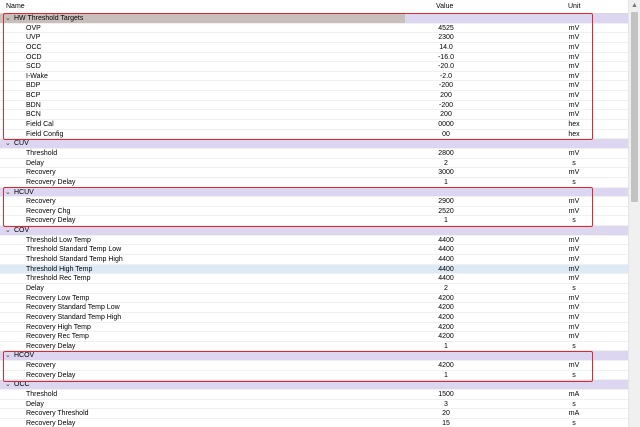  Describe the element at coordinates (314, 356) in the screenshot. I see `group-row-hcov: ⌄ HCOV` at that location.